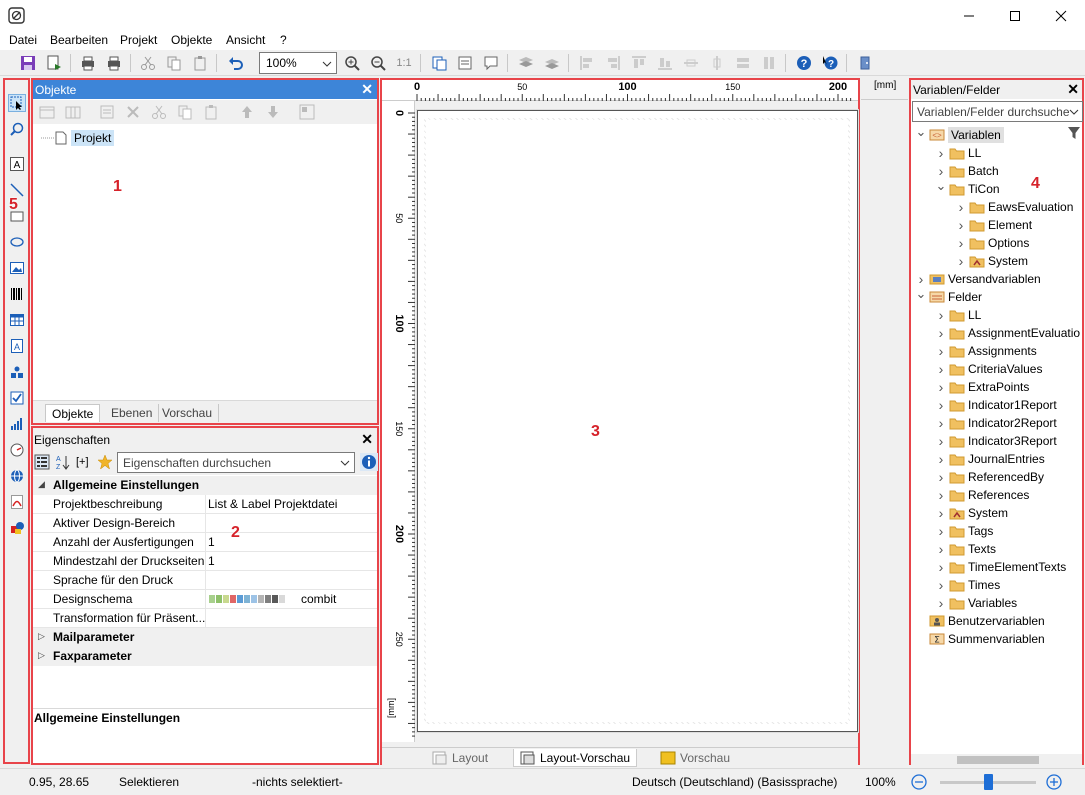 The height and width of the screenshot is (795, 1085). Describe the element at coordinates (205, 485) in the screenshot. I see `group-allgemeine-einstellungen: ◢ Allgemeine Einstellungen` at that location.